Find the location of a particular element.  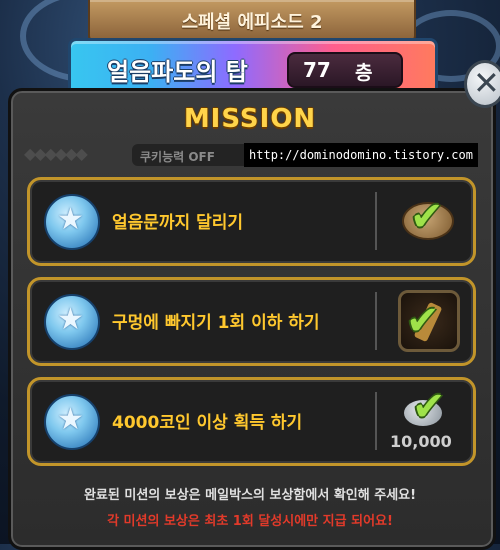

episode-label: 스페셜 에피소드 2 is located at coordinates (252, 22).